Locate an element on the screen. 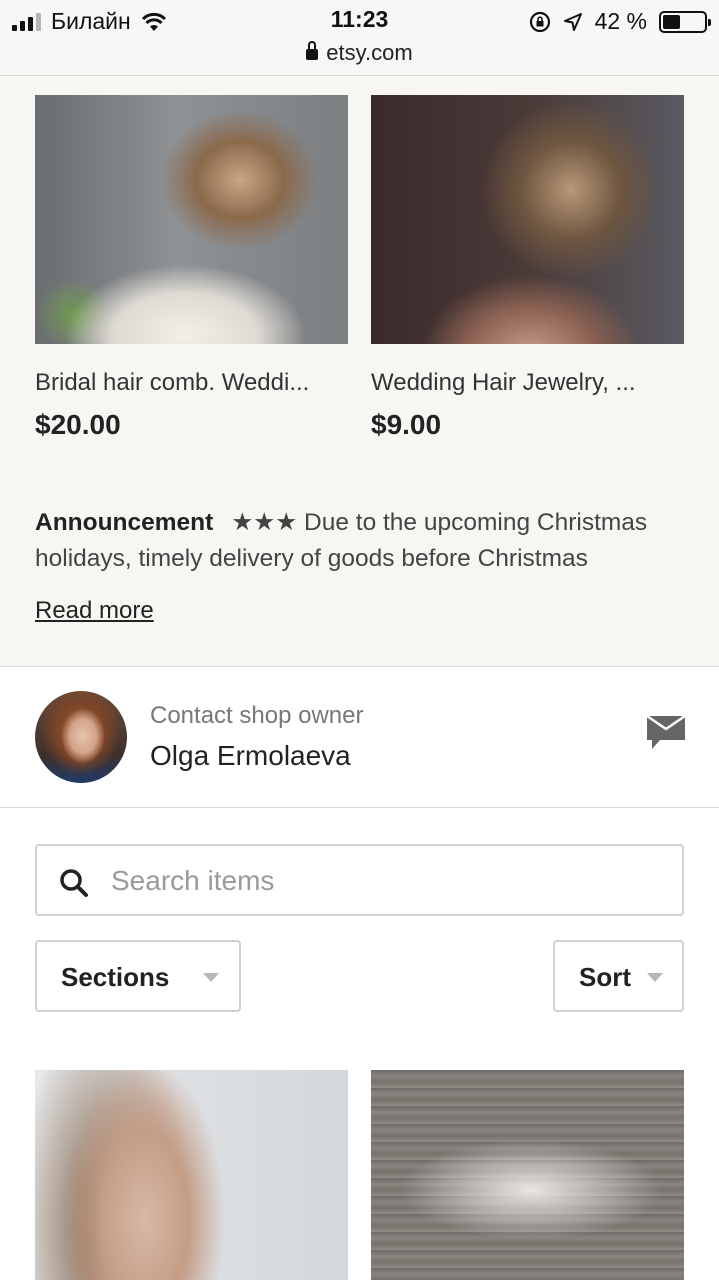 The width and height of the screenshot is (719, 1280). contact-label: Contact shop owner is located at coordinates (257, 715).